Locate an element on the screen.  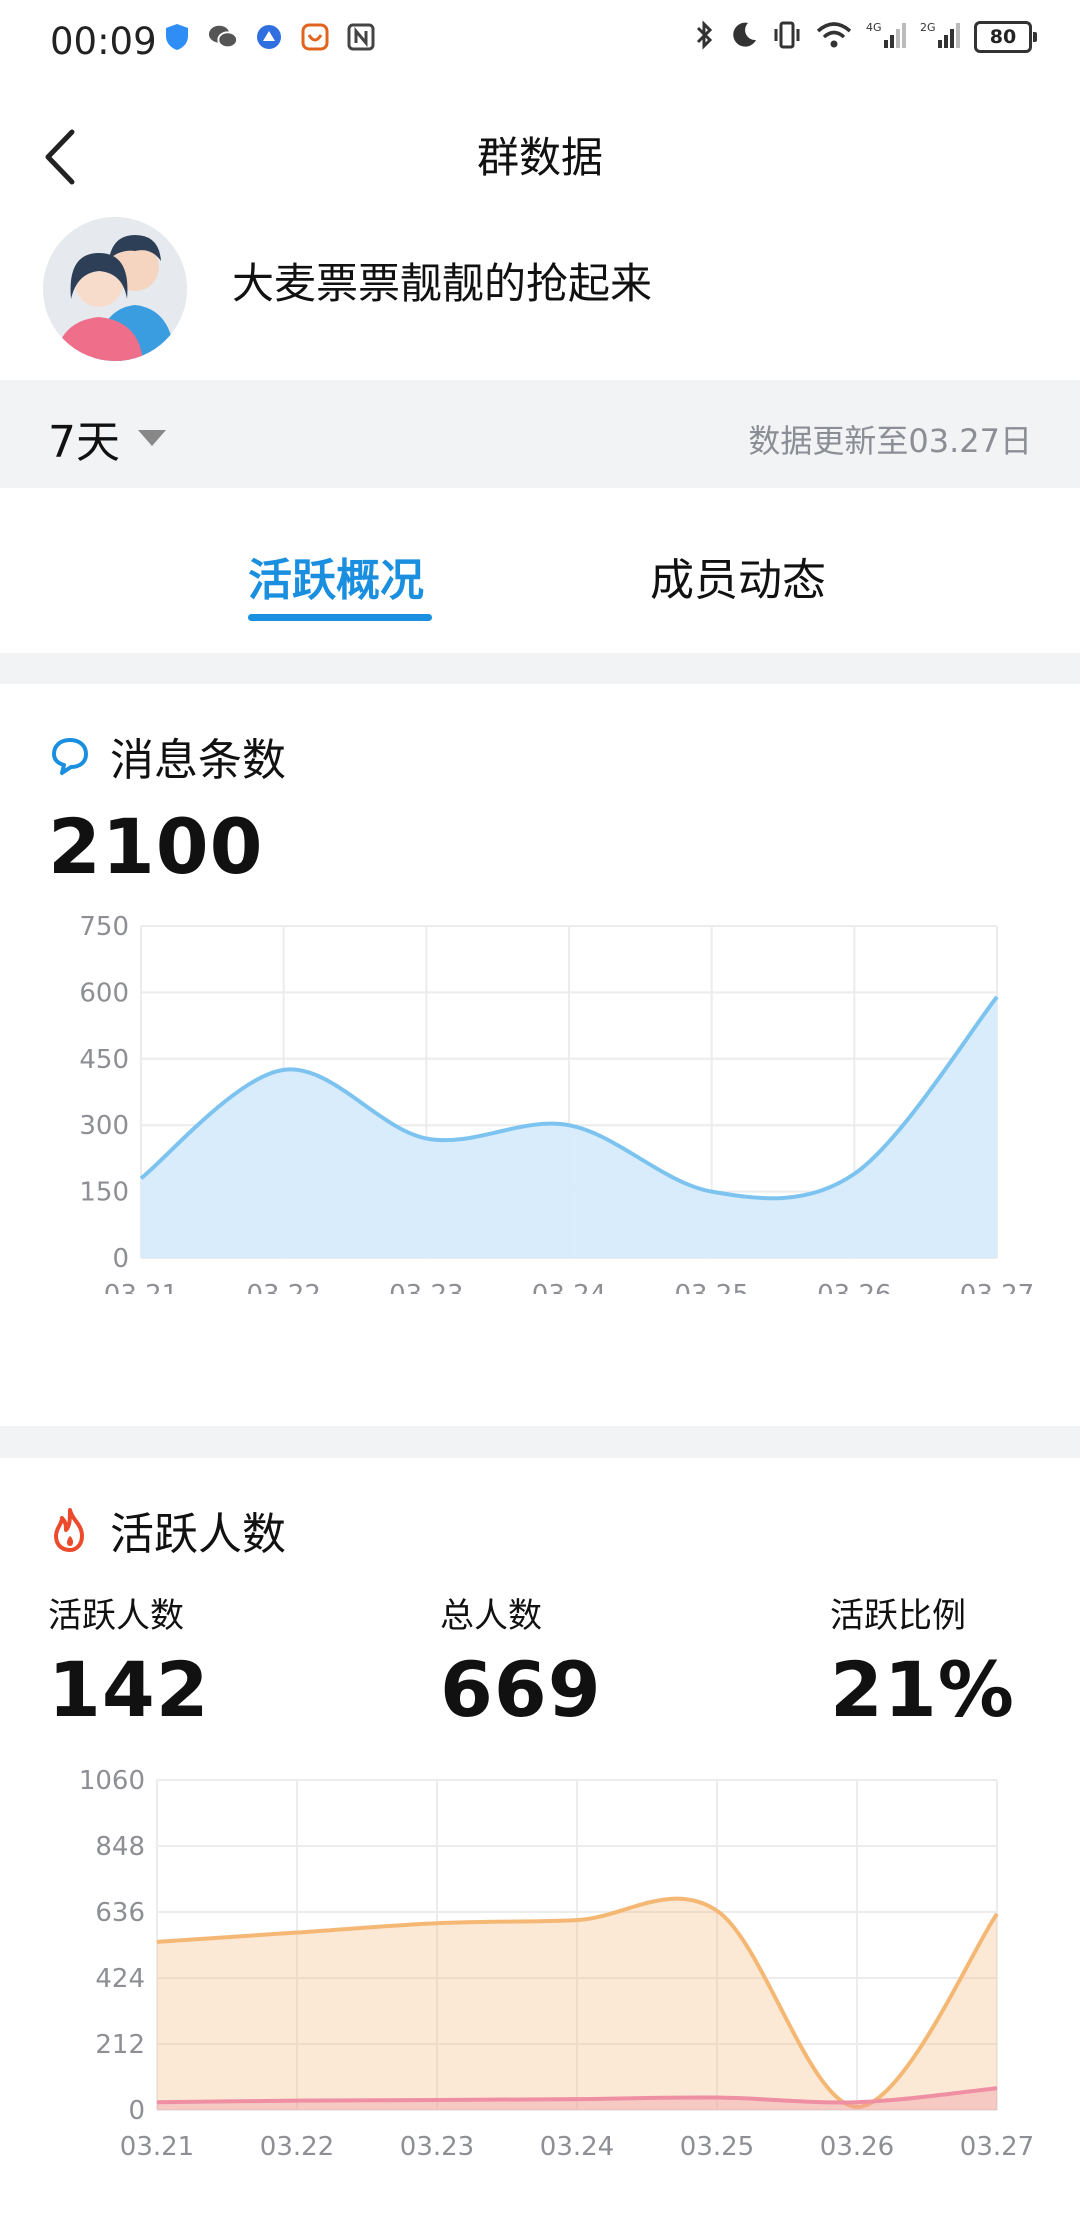
chart2-series-0-area is located at coordinates (577, 2004).